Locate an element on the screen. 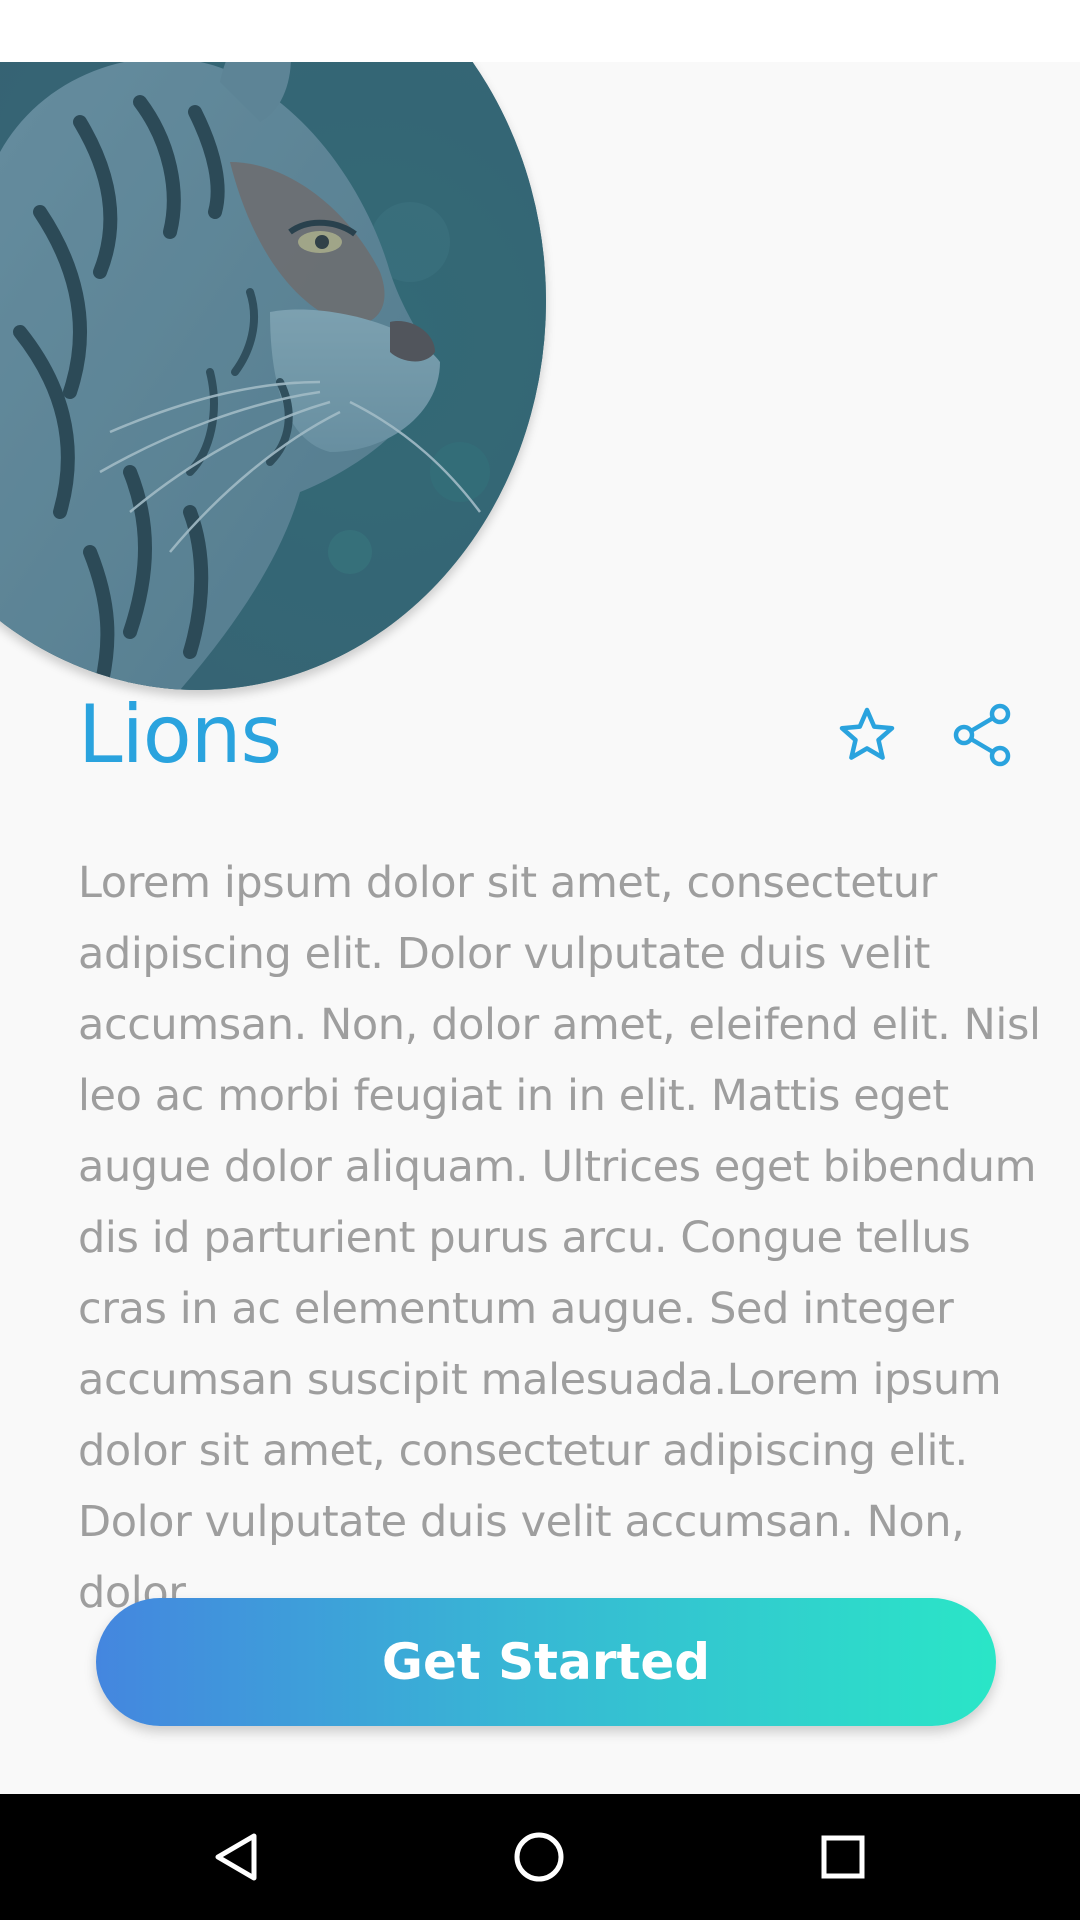 The height and width of the screenshot is (1920, 1080). star-icon is located at coordinates (867, 733).